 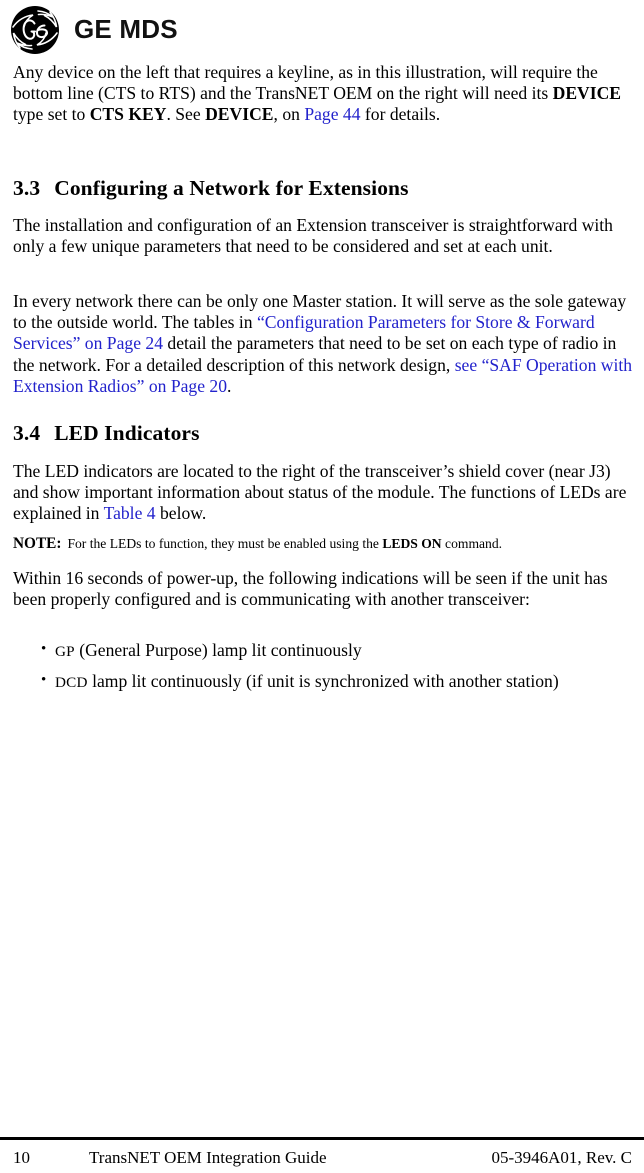 I want to click on bullet-1-acronym: GP, so click(x=65, y=651).